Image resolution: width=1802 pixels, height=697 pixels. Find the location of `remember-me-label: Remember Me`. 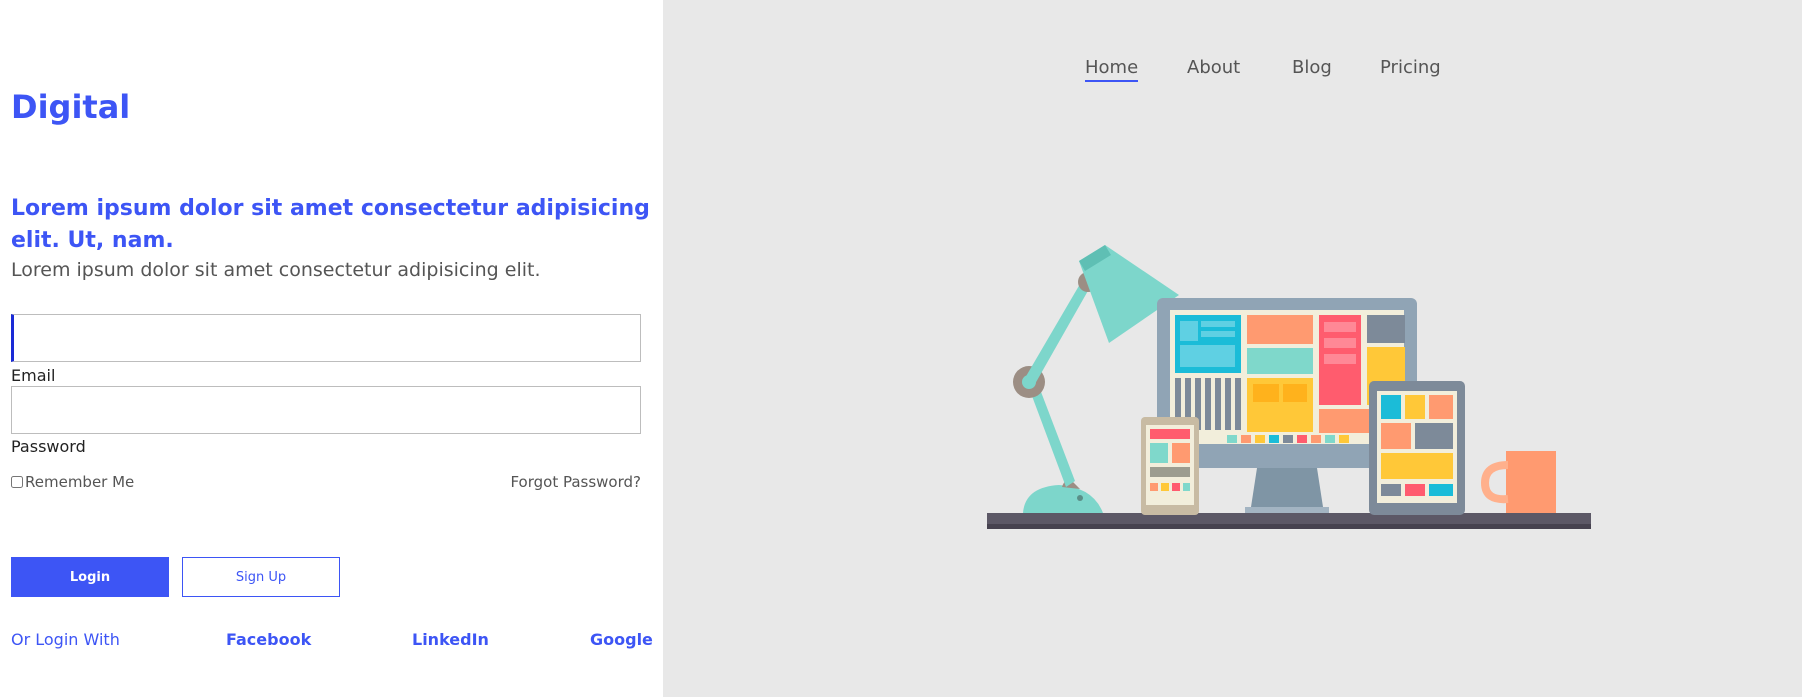

remember-me-label: Remember Me is located at coordinates (80, 482).